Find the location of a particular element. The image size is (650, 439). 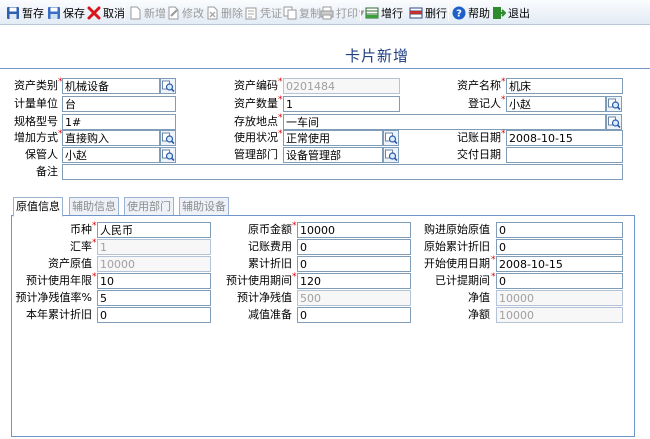

life-years-input is located at coordinates (154, 281).